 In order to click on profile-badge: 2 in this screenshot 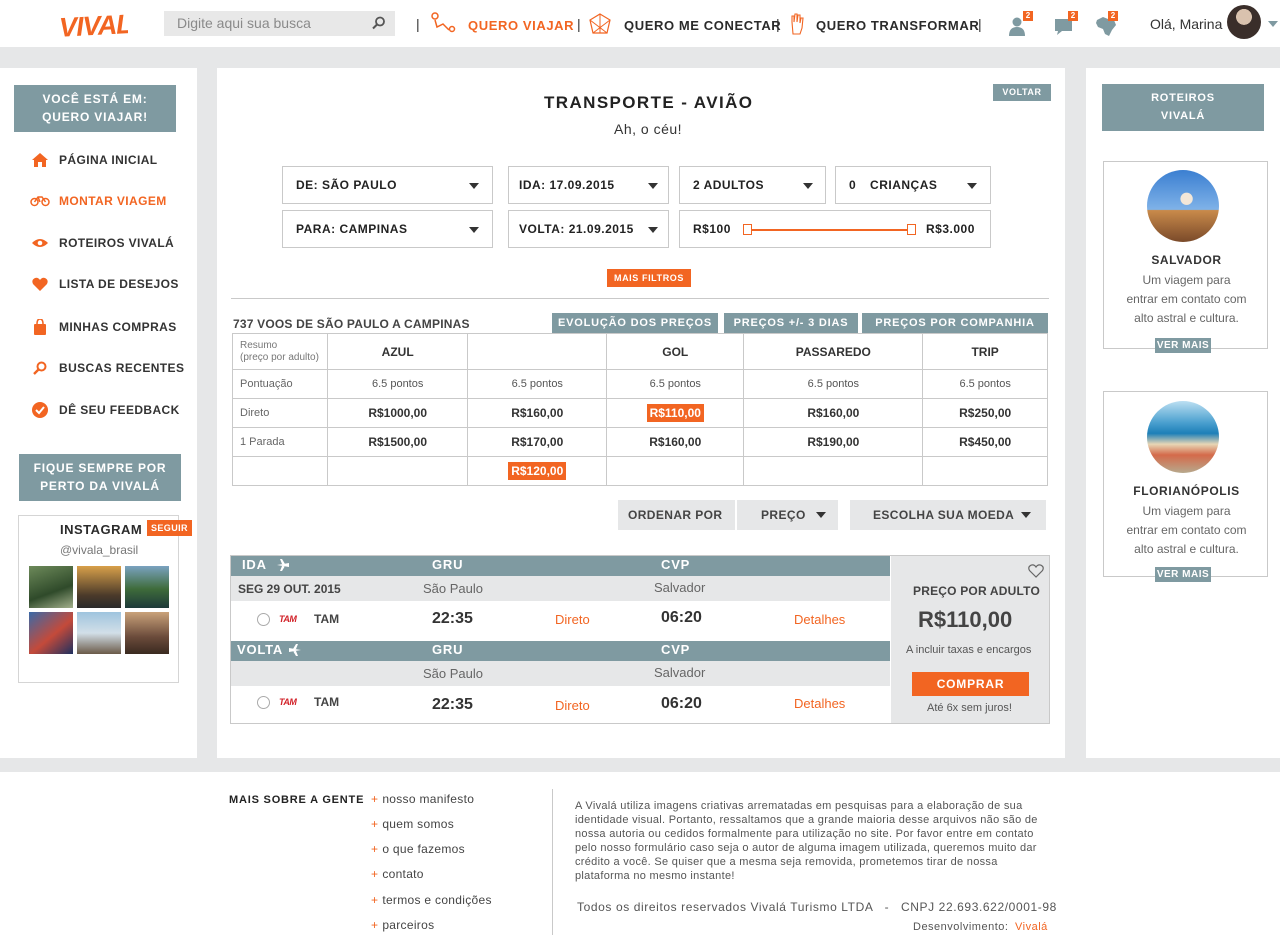, I will do `click(1028, 16)`.